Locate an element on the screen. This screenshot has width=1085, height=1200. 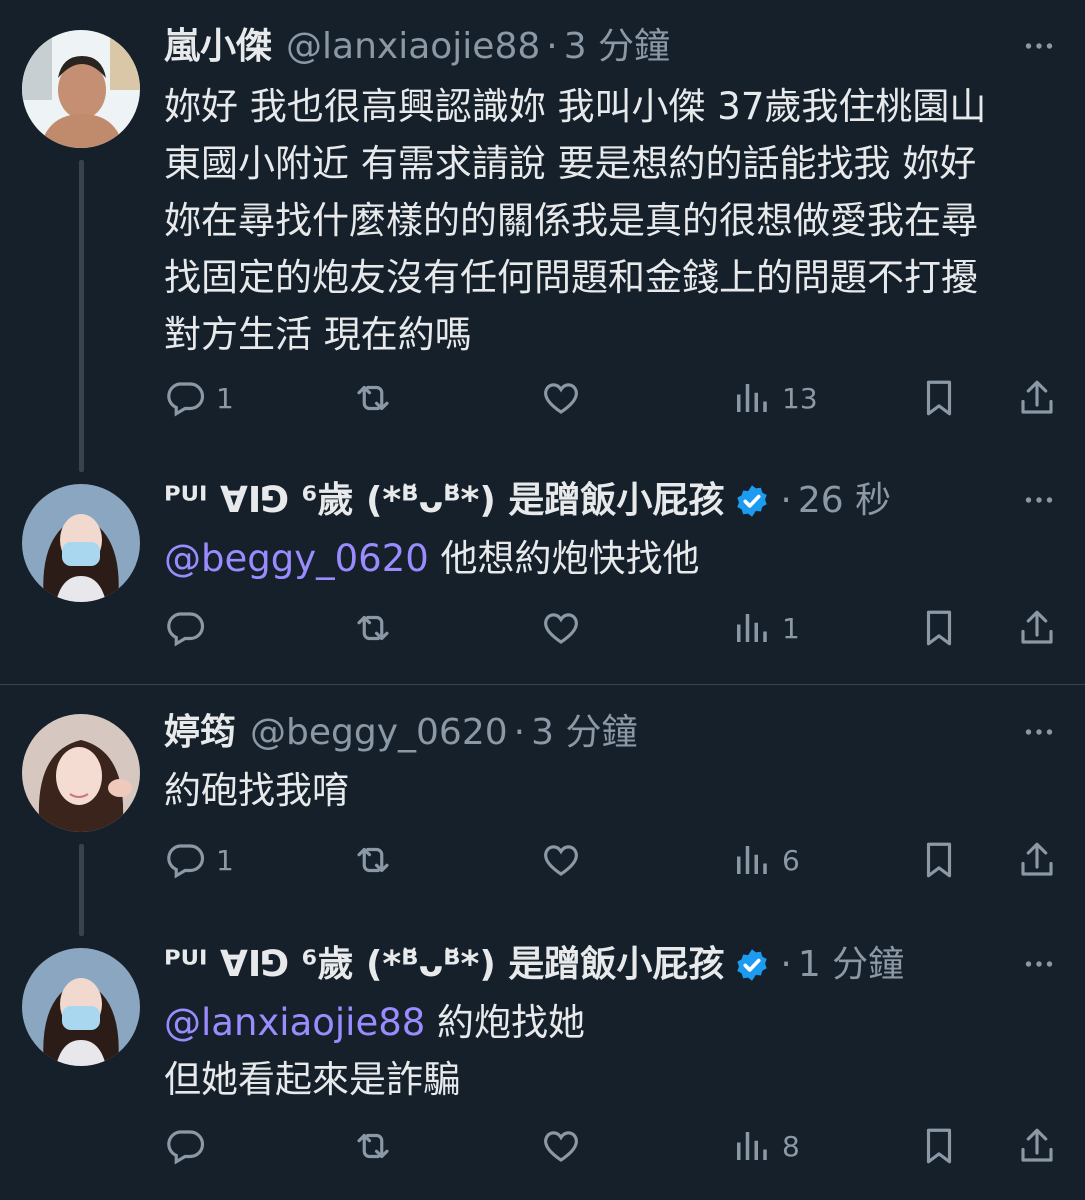
post-text: 約砲找我唷 is located at coordinates (256, 790).